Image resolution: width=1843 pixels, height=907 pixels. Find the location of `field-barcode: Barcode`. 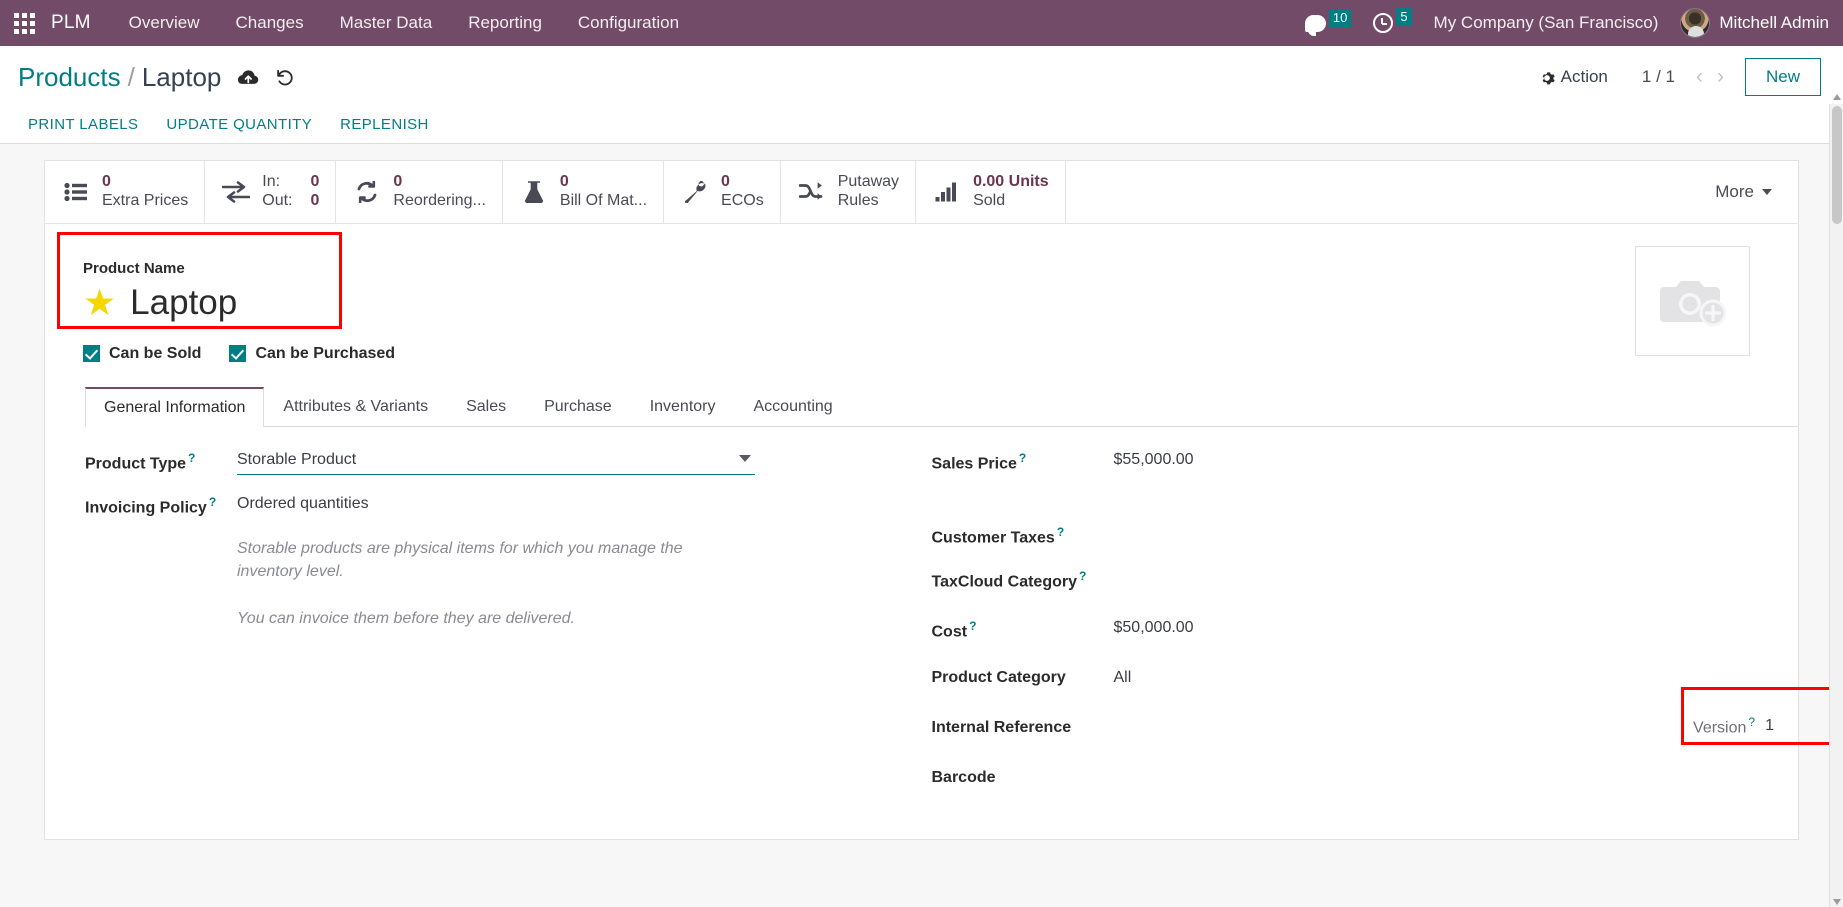

field-barcode: Barcode is located at coordinates (1343, 780).